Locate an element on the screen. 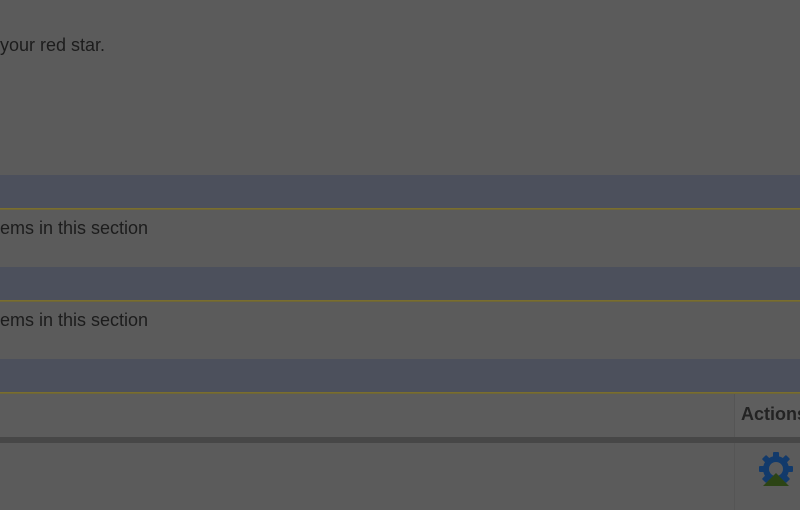 The width and height of the screenshot is (800, 510). actions-cell is located at coordinates (767, 476).